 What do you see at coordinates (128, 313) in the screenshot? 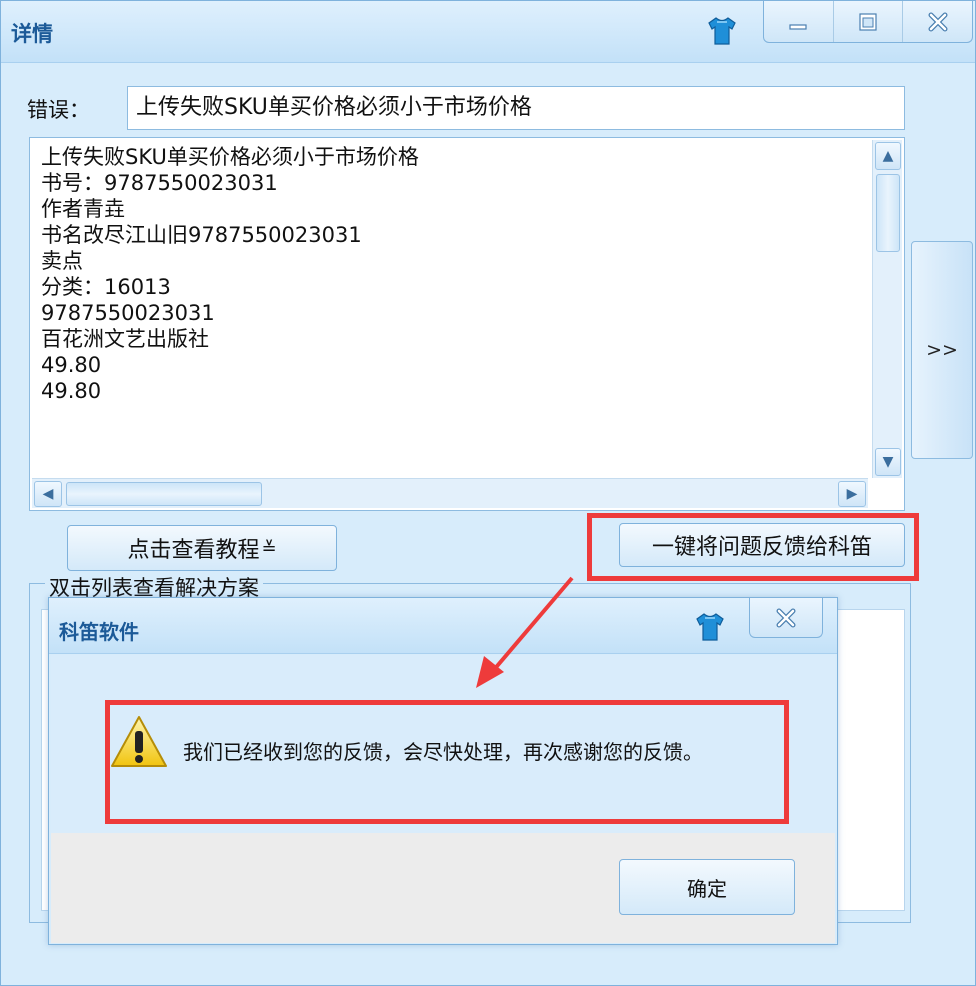
I see `detail-line: 9787550023031` at bounding box center [128, 313].